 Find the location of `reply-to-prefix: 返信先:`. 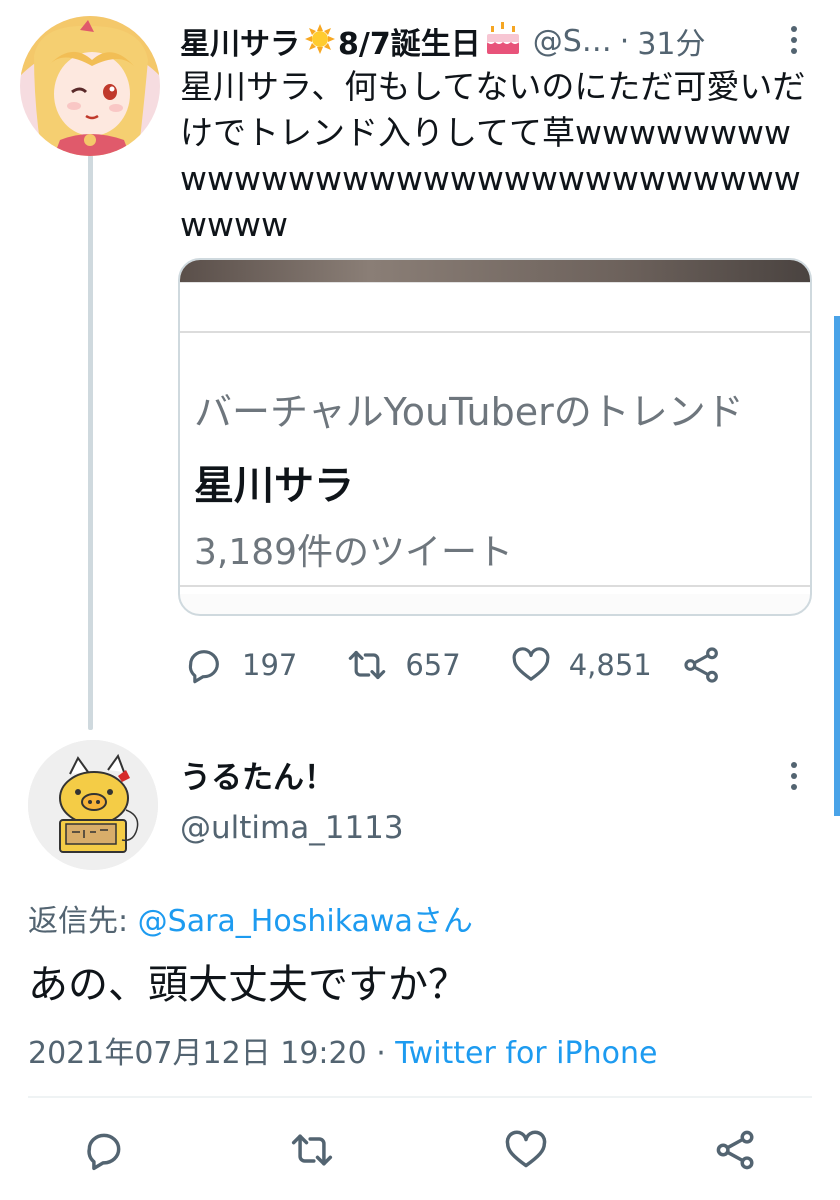

reply-to-prefix: 返信先: is located at coordinates (83, 921).